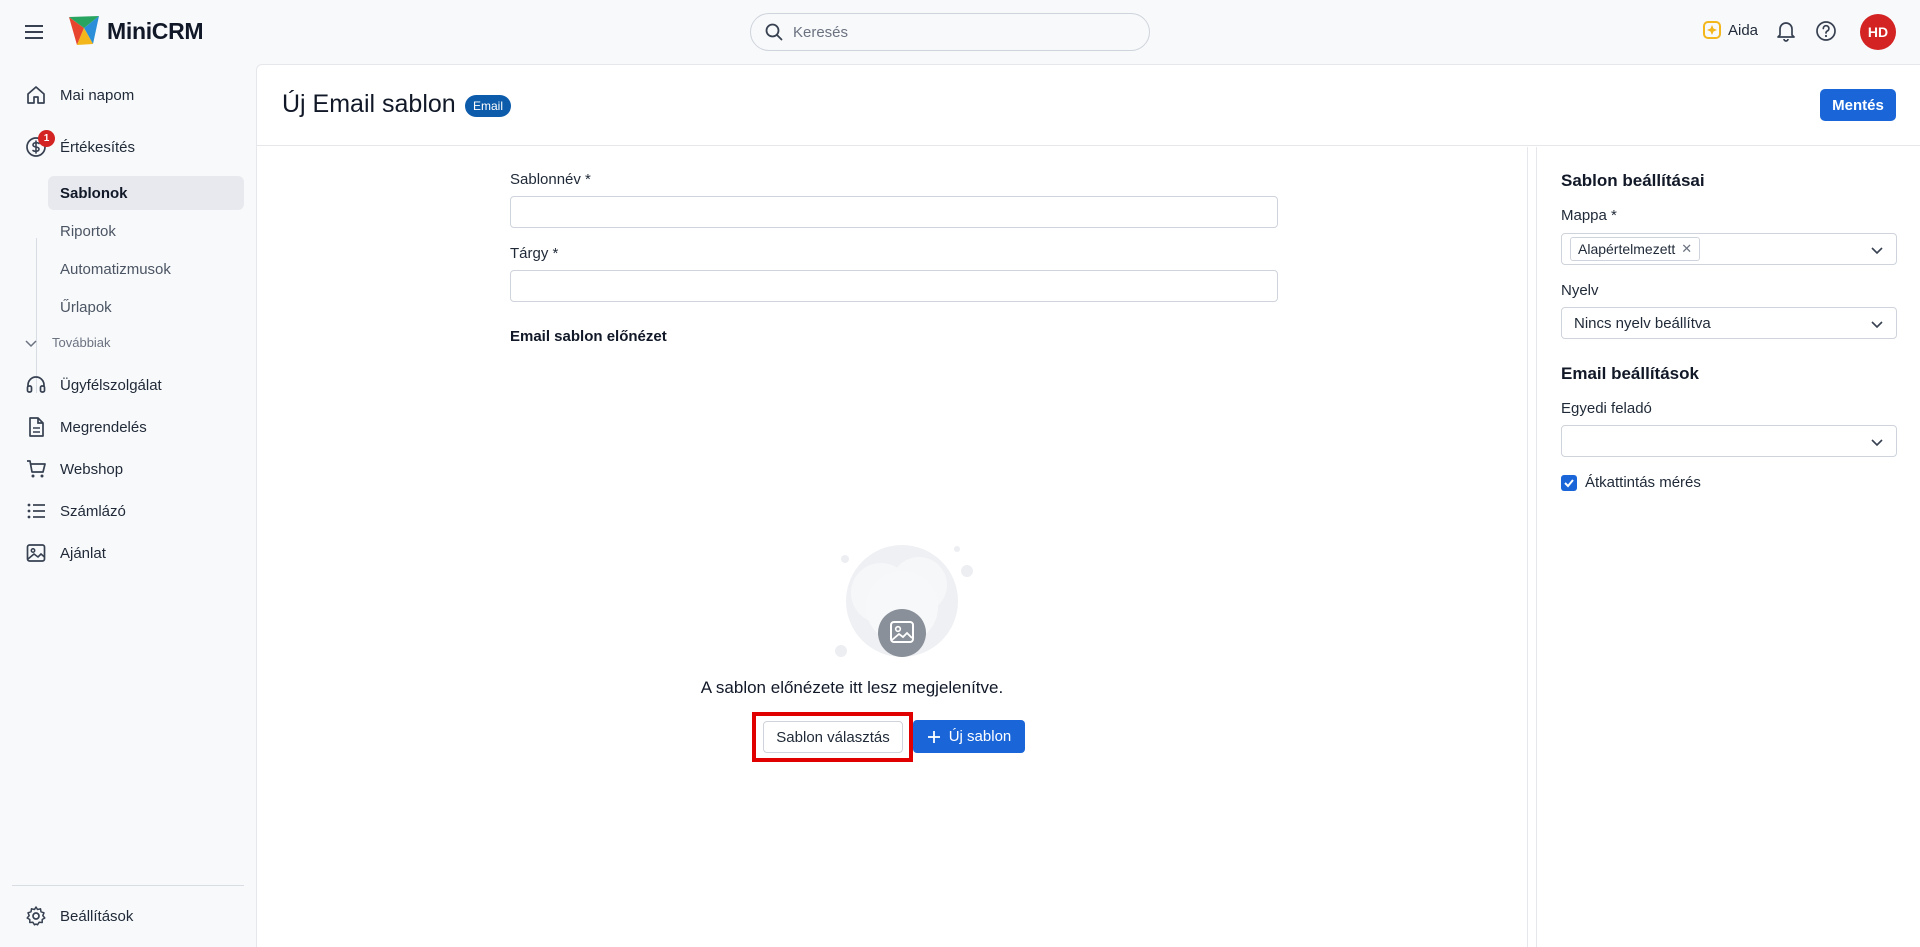 This screenshot has width=1920, height=947. What do you see at coordinates (146, 307) in the screenshot?
I see `sidebar-subitem-urlapok: Űrlapok` at bounding box center [146, 307].